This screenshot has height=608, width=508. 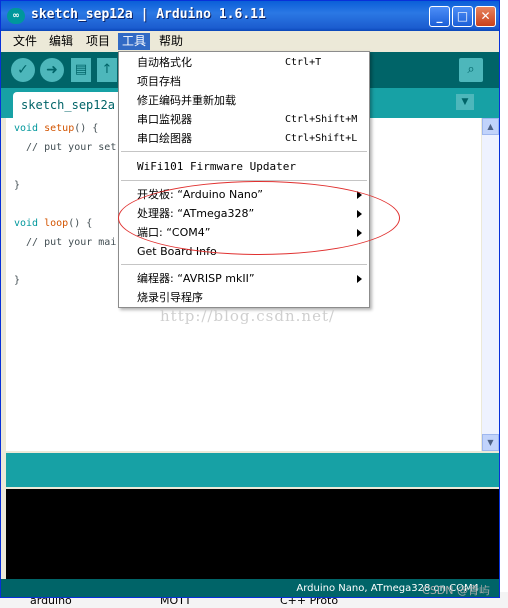 I want to click on menu-item-wifi-updater: WiFi101 Firmware Updater, so click(x=244, y=166).